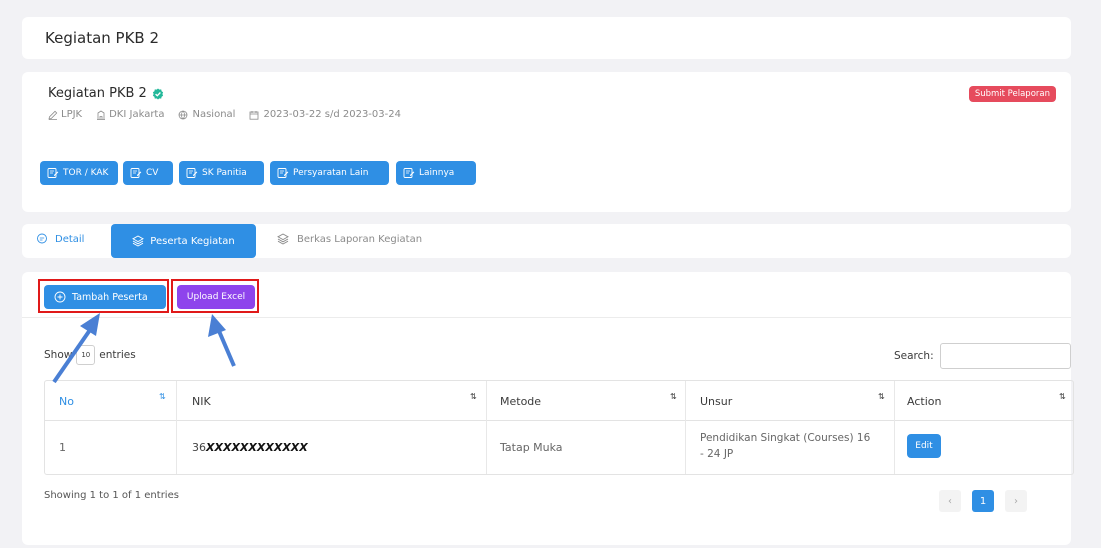 The height and width of the screenshot is (548, 1101). I want to click on annotation-arrows, so click(144, 348).